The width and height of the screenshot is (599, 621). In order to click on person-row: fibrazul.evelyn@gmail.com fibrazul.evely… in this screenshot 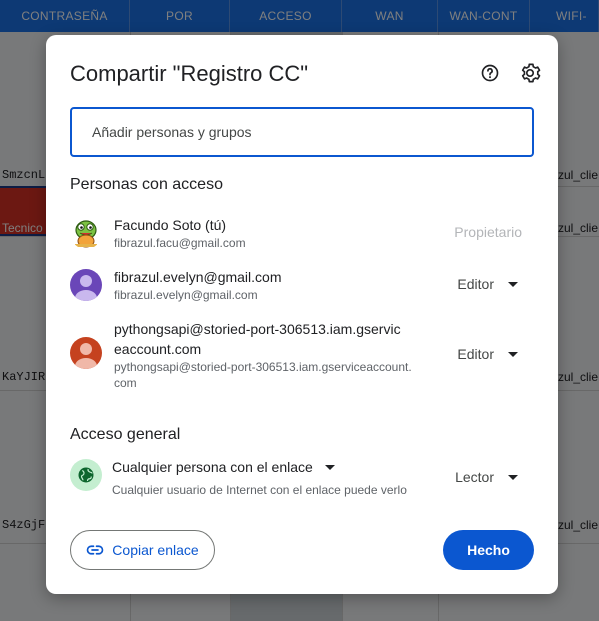, I will do `click(302, 285)`.